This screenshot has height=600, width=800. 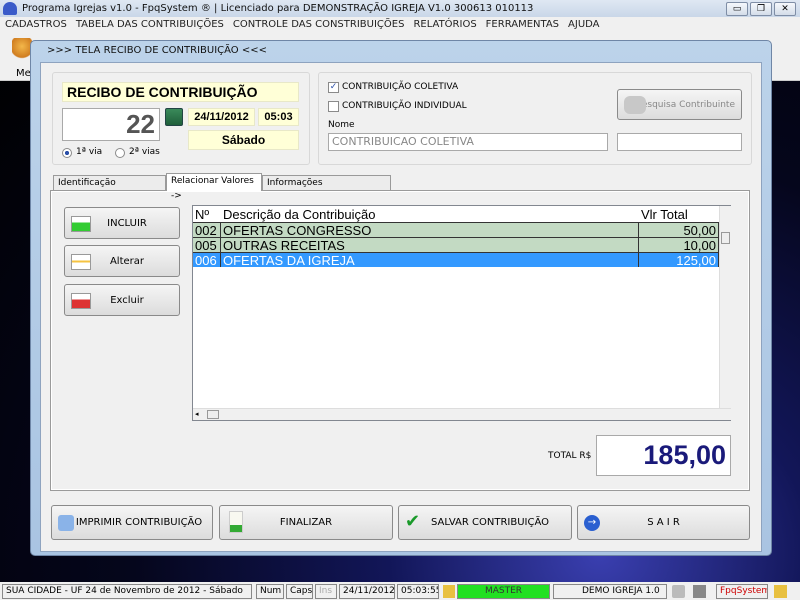 I want to click on col-header-desc: Descrição da Contribuição, so click(x=430, y=214).